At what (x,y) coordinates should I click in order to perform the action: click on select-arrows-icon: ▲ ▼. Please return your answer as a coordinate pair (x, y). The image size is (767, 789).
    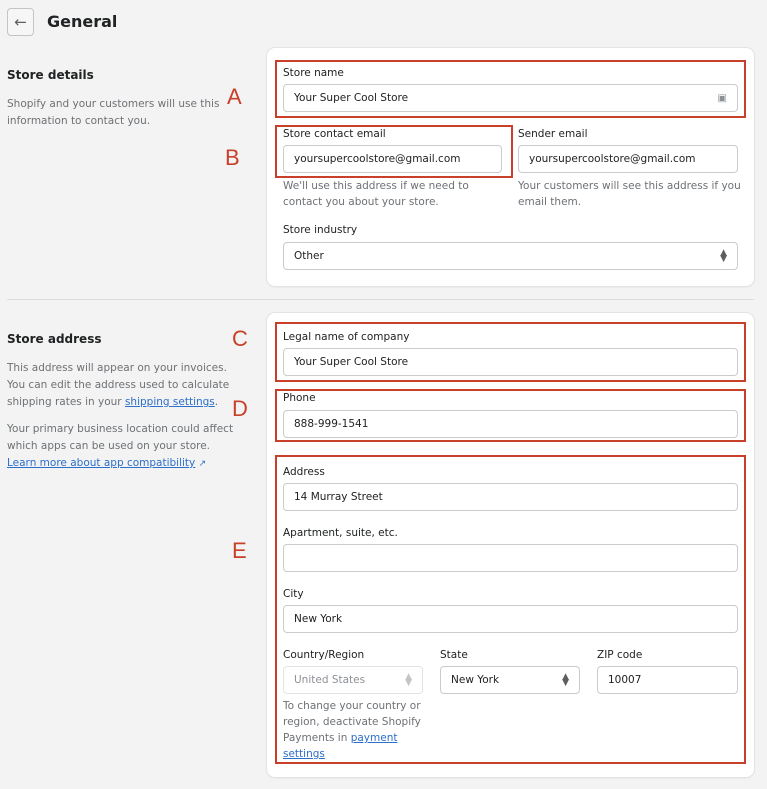
    Looking at the image, I should click on (723, 256).